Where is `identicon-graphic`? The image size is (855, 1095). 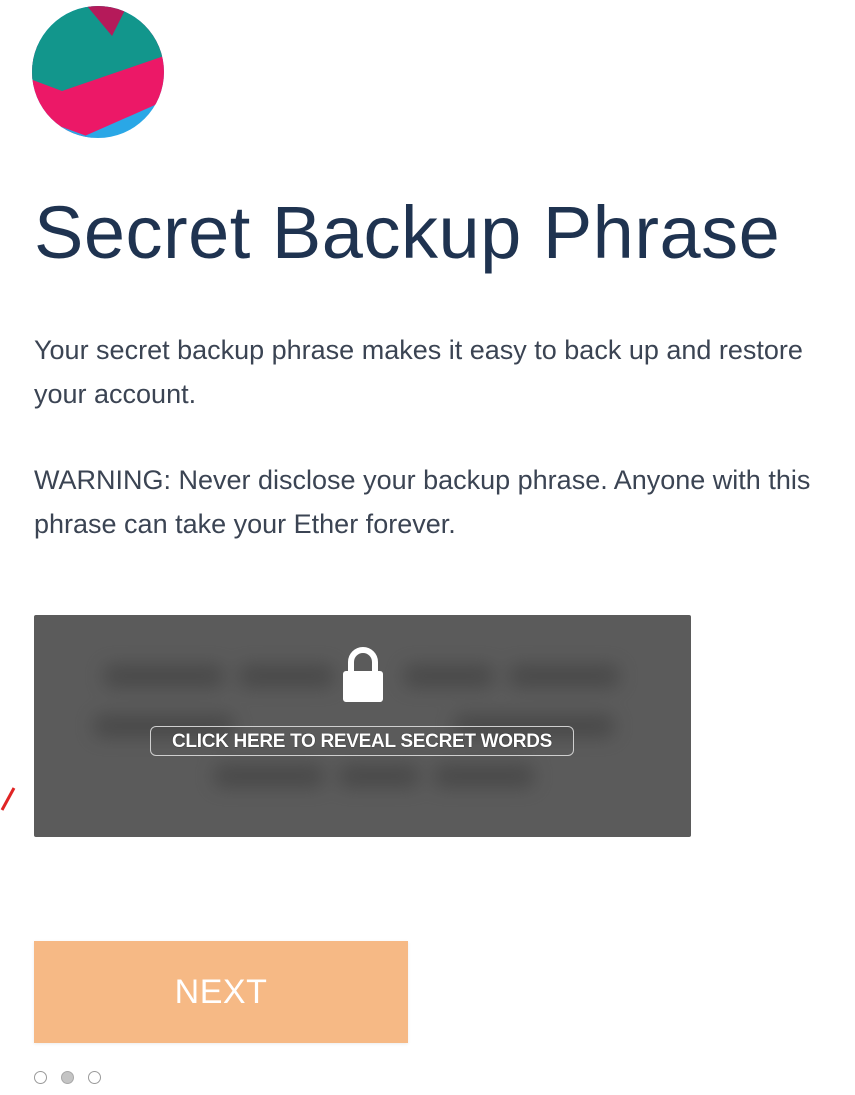
identicon-graphic is located at coordinates (98, 72).